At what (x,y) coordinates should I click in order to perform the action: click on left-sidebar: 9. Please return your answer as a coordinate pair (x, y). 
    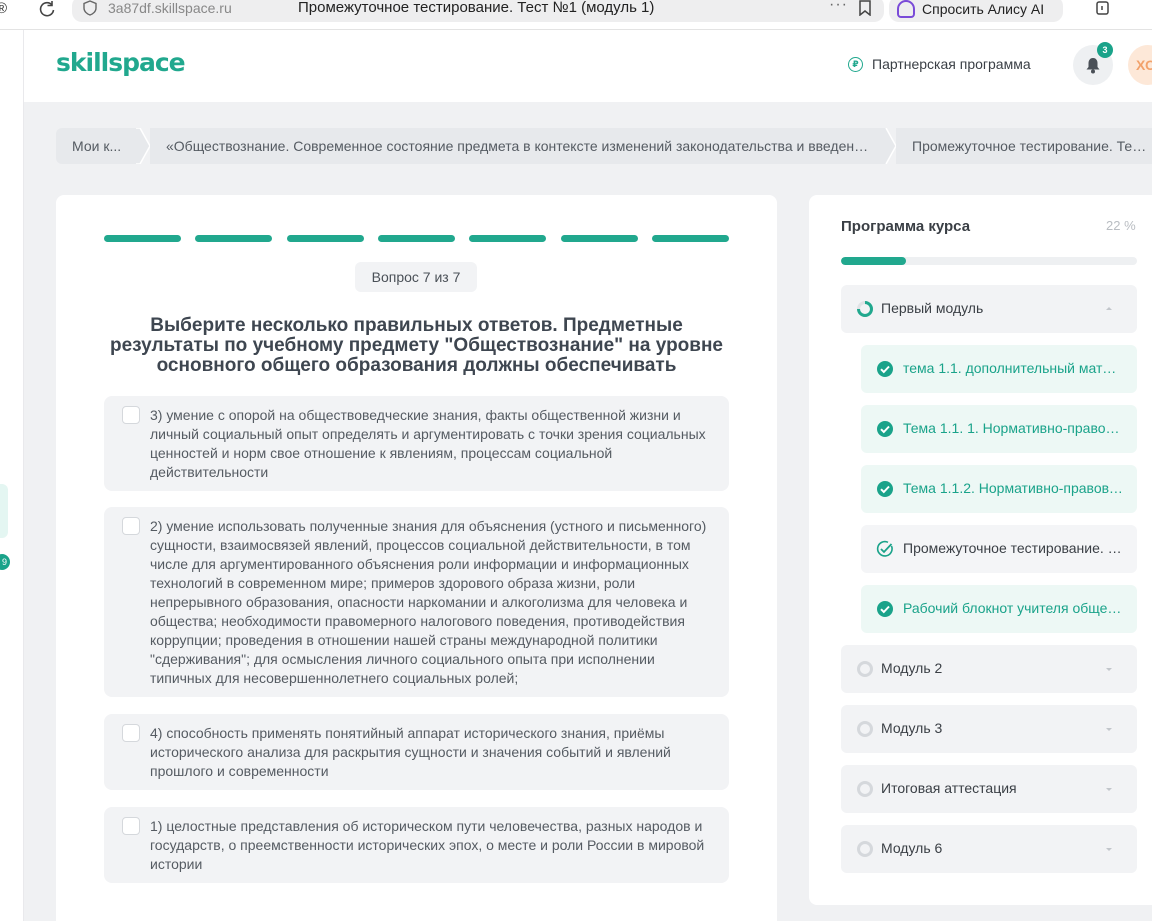
    Looking at the image, I should click on (12, 475).